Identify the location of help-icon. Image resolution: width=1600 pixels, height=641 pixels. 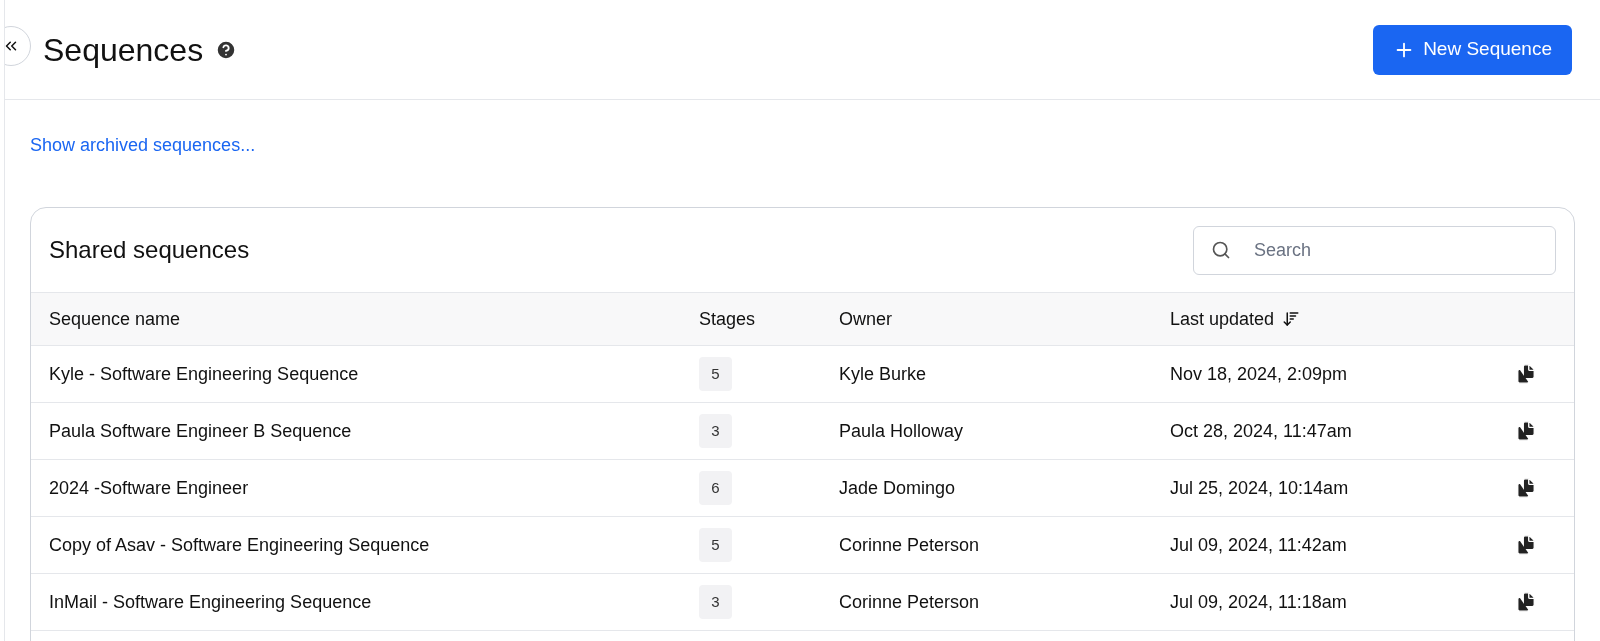
(226, 49).